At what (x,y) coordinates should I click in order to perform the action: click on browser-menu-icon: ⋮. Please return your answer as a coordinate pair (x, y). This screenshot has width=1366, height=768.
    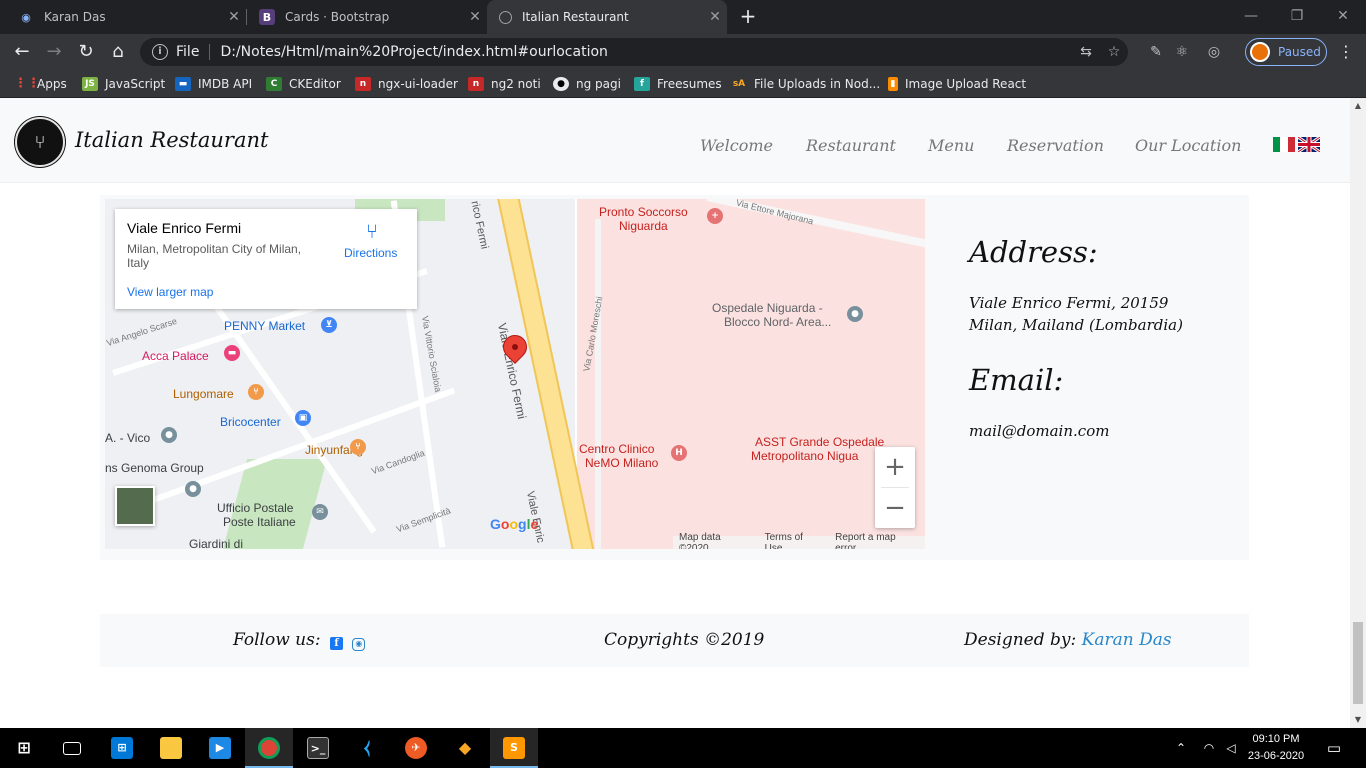
    Looking at the image, I should click on (1346, 52).